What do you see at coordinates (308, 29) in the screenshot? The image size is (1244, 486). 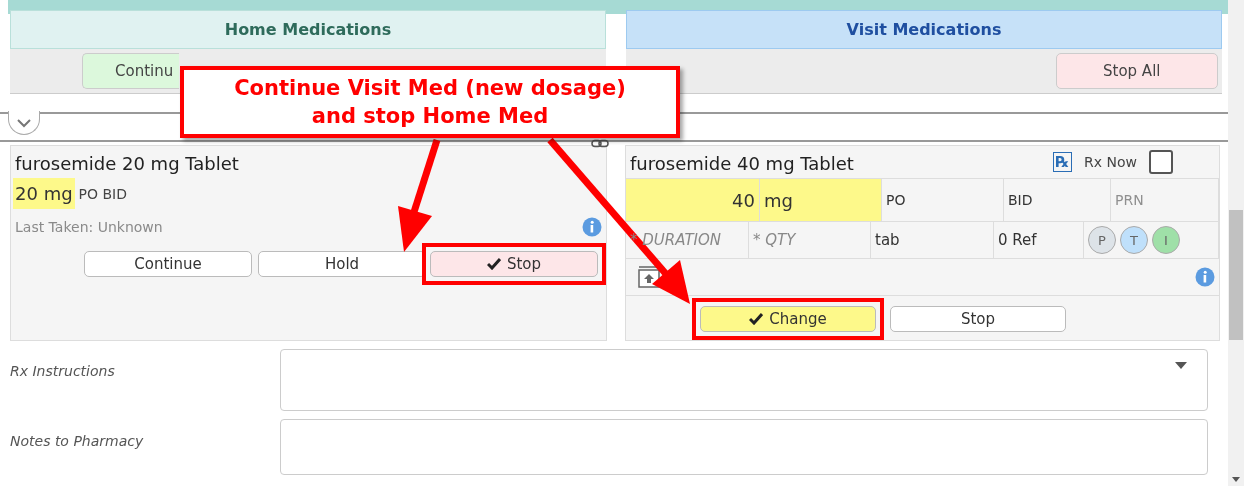 I see `panel-header: Home Medications` at bounding box center [308, 29].